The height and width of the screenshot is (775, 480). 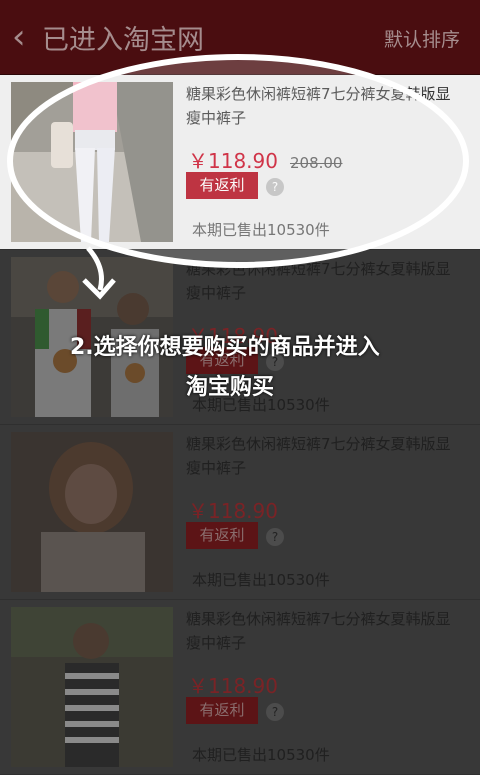 I want to click on price-row: ￥118.90 208.00, so click(x=265, y=159).